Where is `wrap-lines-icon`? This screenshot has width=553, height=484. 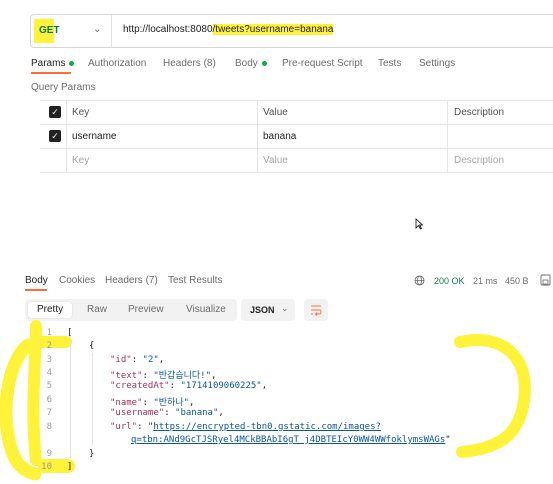
wrap-lines-icon is located at coordinates (316, 310).